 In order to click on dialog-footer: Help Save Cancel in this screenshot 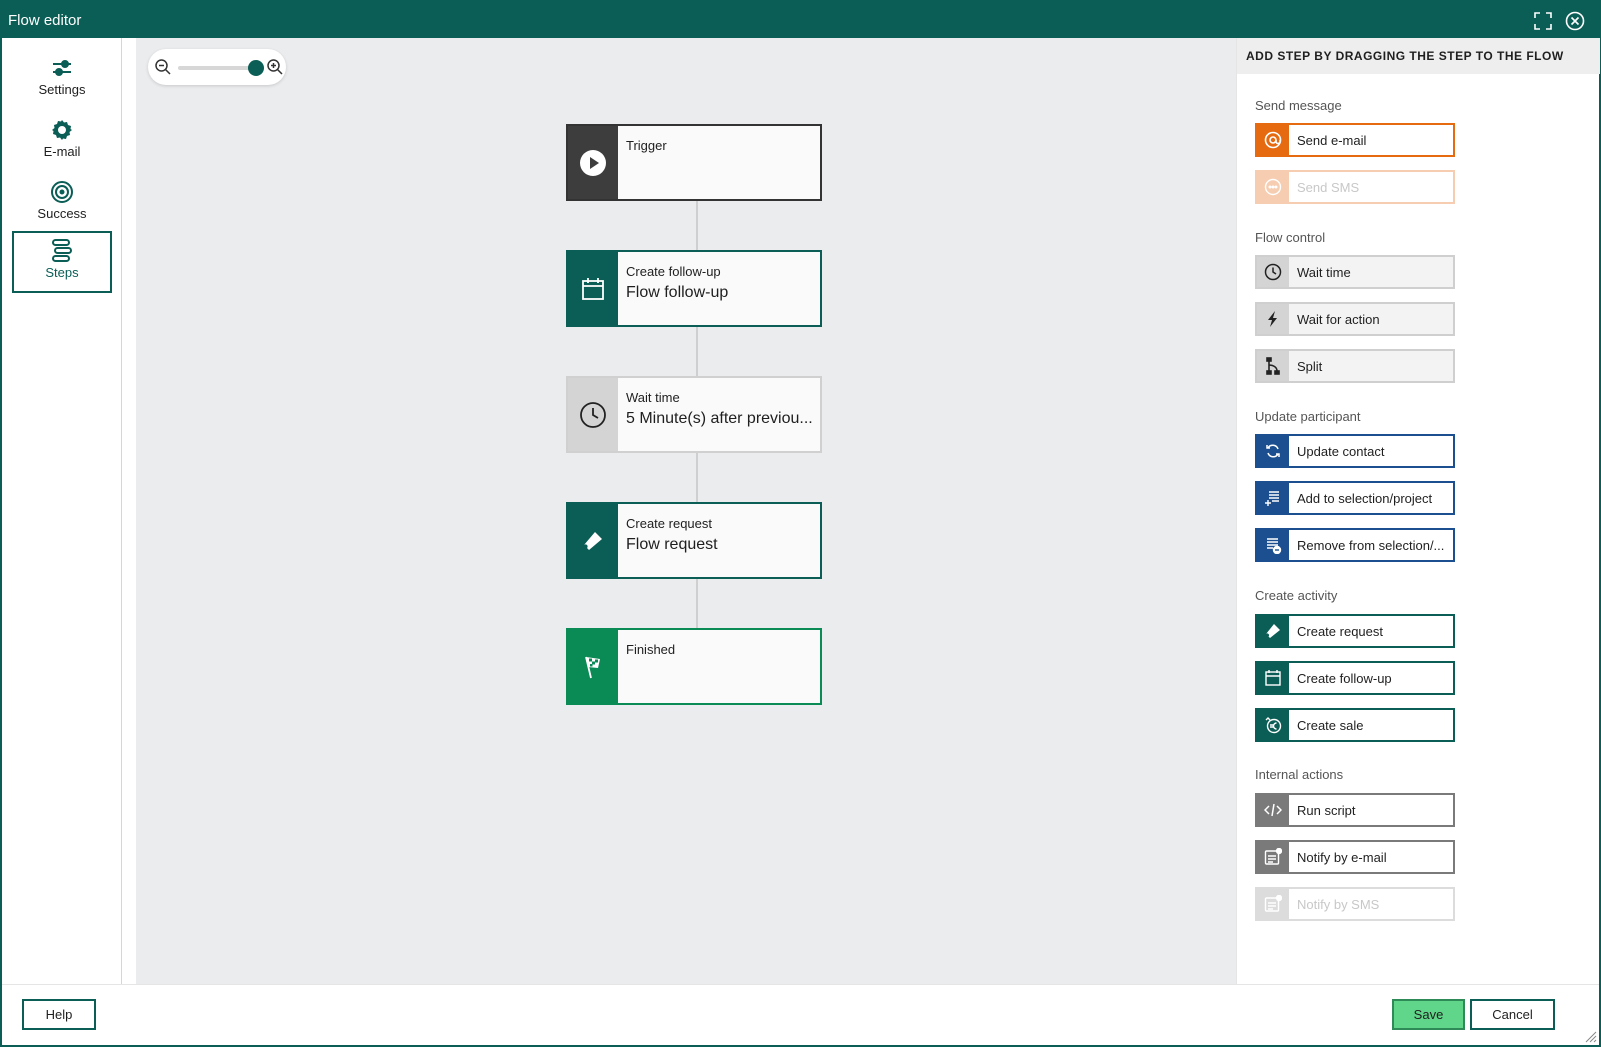, I will do `click(800, 1014)`.